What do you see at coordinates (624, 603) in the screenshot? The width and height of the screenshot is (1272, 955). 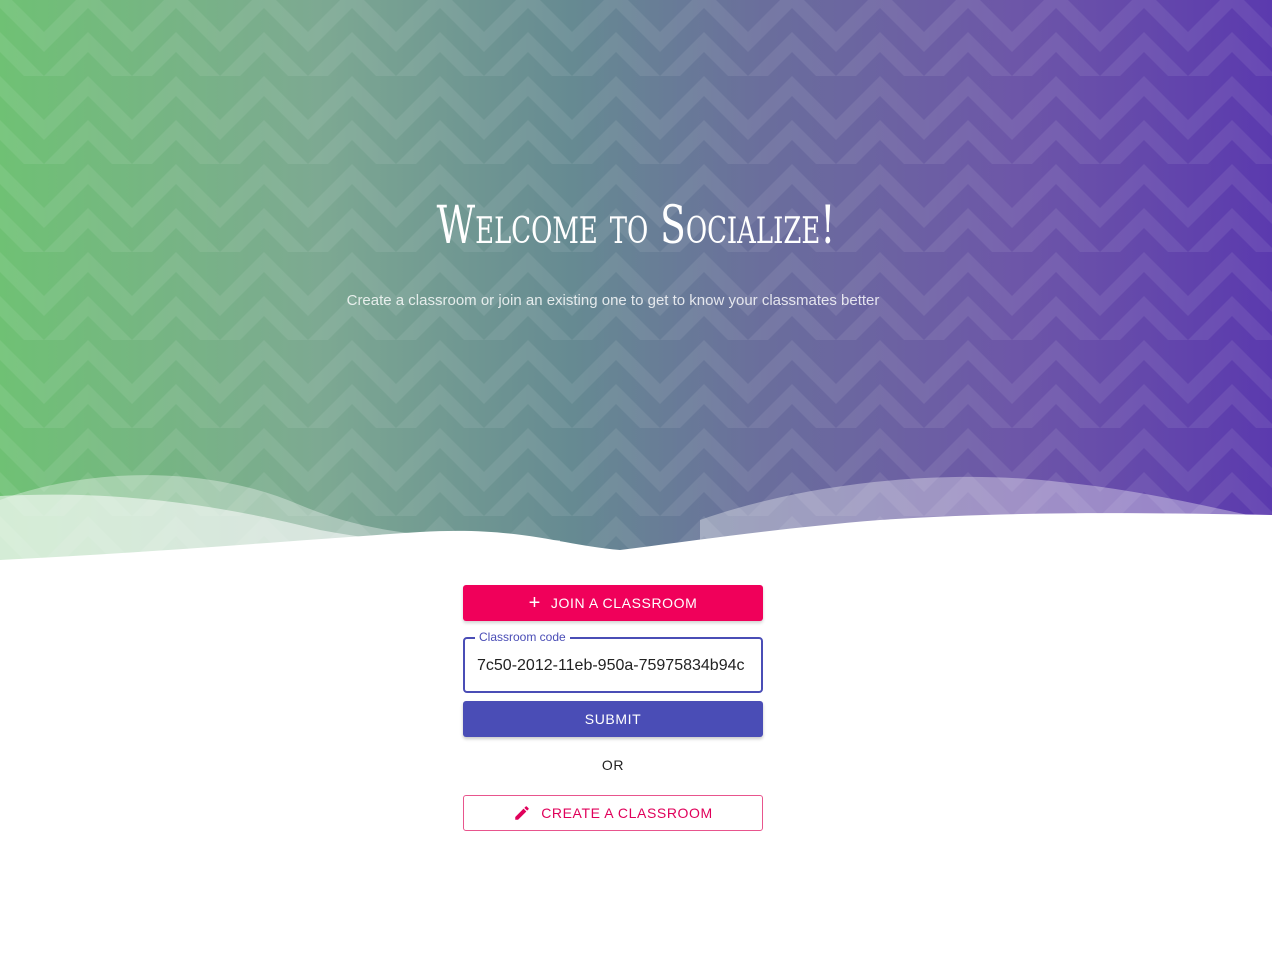 I see `join-classroom-label: Join a classroom` at bounding box center [624, 603].